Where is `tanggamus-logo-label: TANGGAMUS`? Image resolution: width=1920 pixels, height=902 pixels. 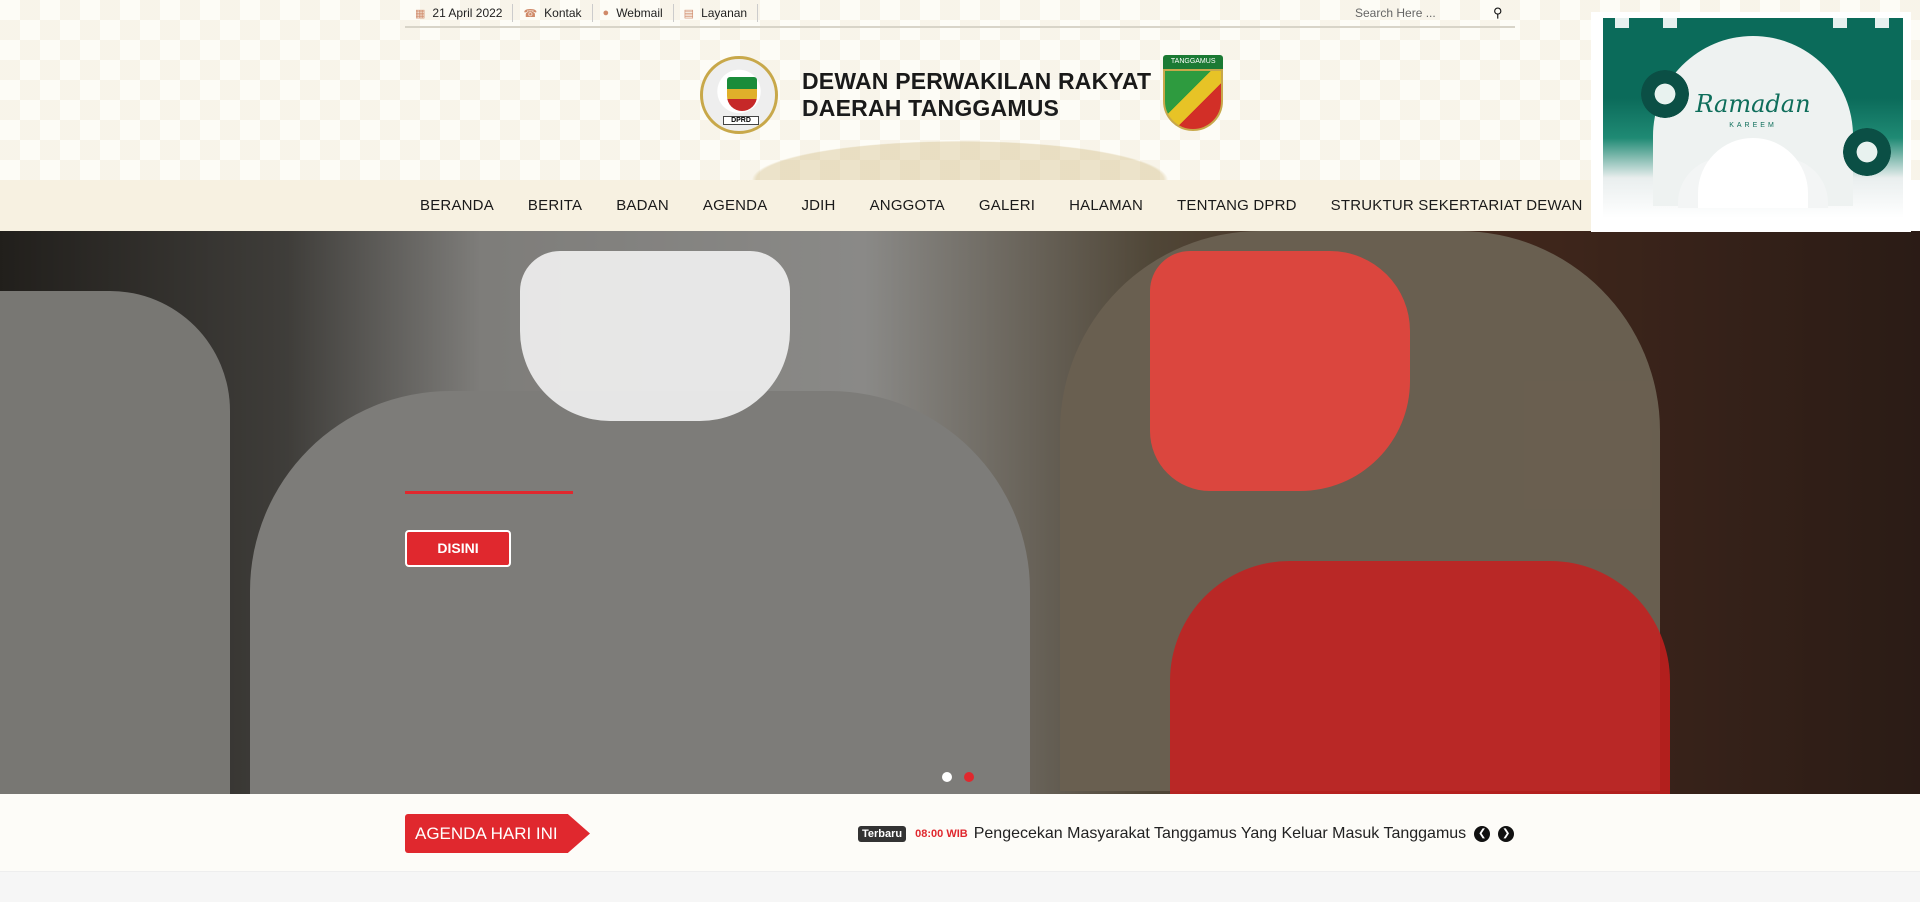
tanggamus-logo-label: TANGGAMUS is located at coordinates (1193, 62).